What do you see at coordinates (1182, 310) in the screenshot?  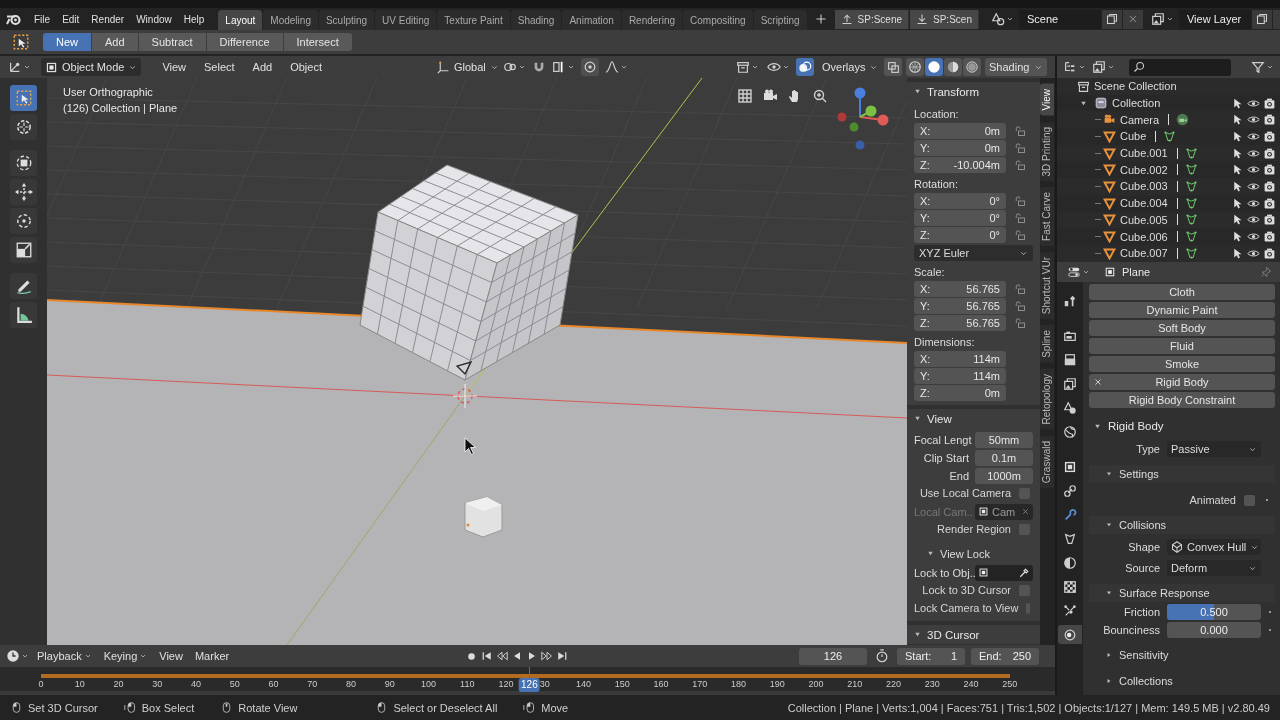 I see `add-physics-button: Dynamic Paint` at bounding box center [1182, 310].